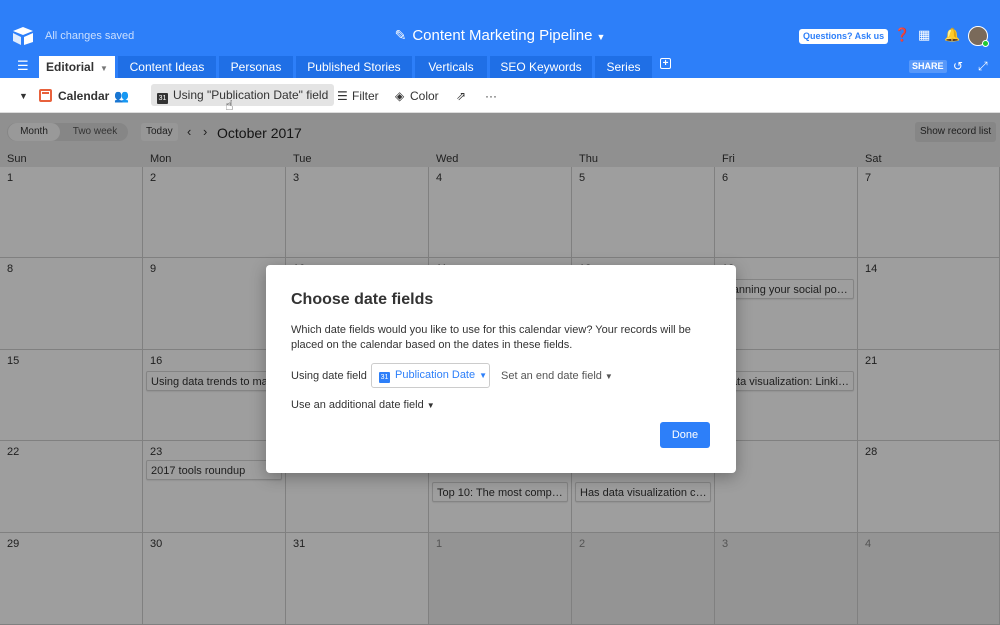 The image size is (1000, 625). Describe the element at coordinates (424, 96) in the screenshot. I see `color-button: Color` at that location.